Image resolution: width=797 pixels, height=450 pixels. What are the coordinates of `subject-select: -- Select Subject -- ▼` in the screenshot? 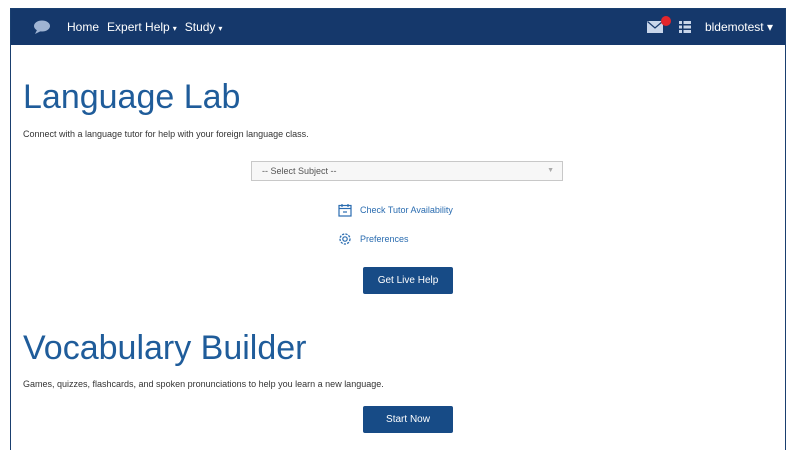 It's located at (407, 171).